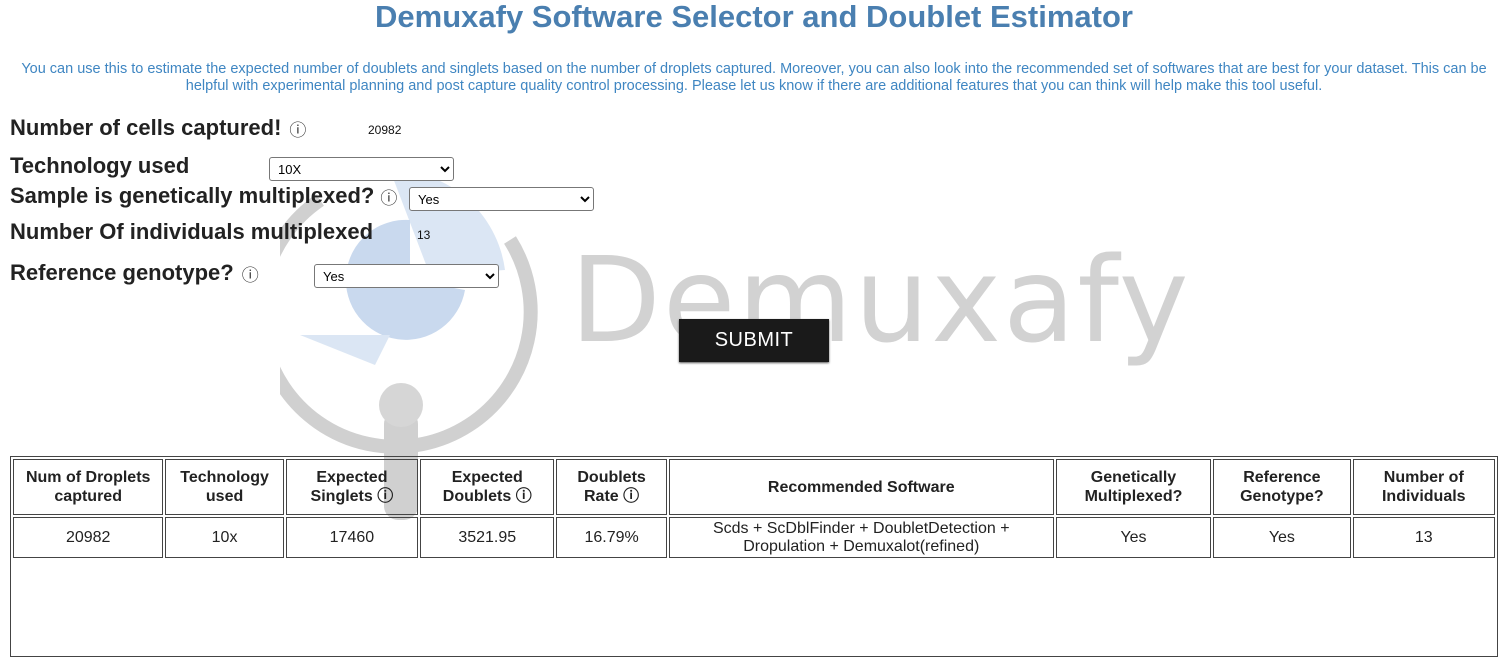  I want to click on tech-row: Technology used, so click(99, 166).